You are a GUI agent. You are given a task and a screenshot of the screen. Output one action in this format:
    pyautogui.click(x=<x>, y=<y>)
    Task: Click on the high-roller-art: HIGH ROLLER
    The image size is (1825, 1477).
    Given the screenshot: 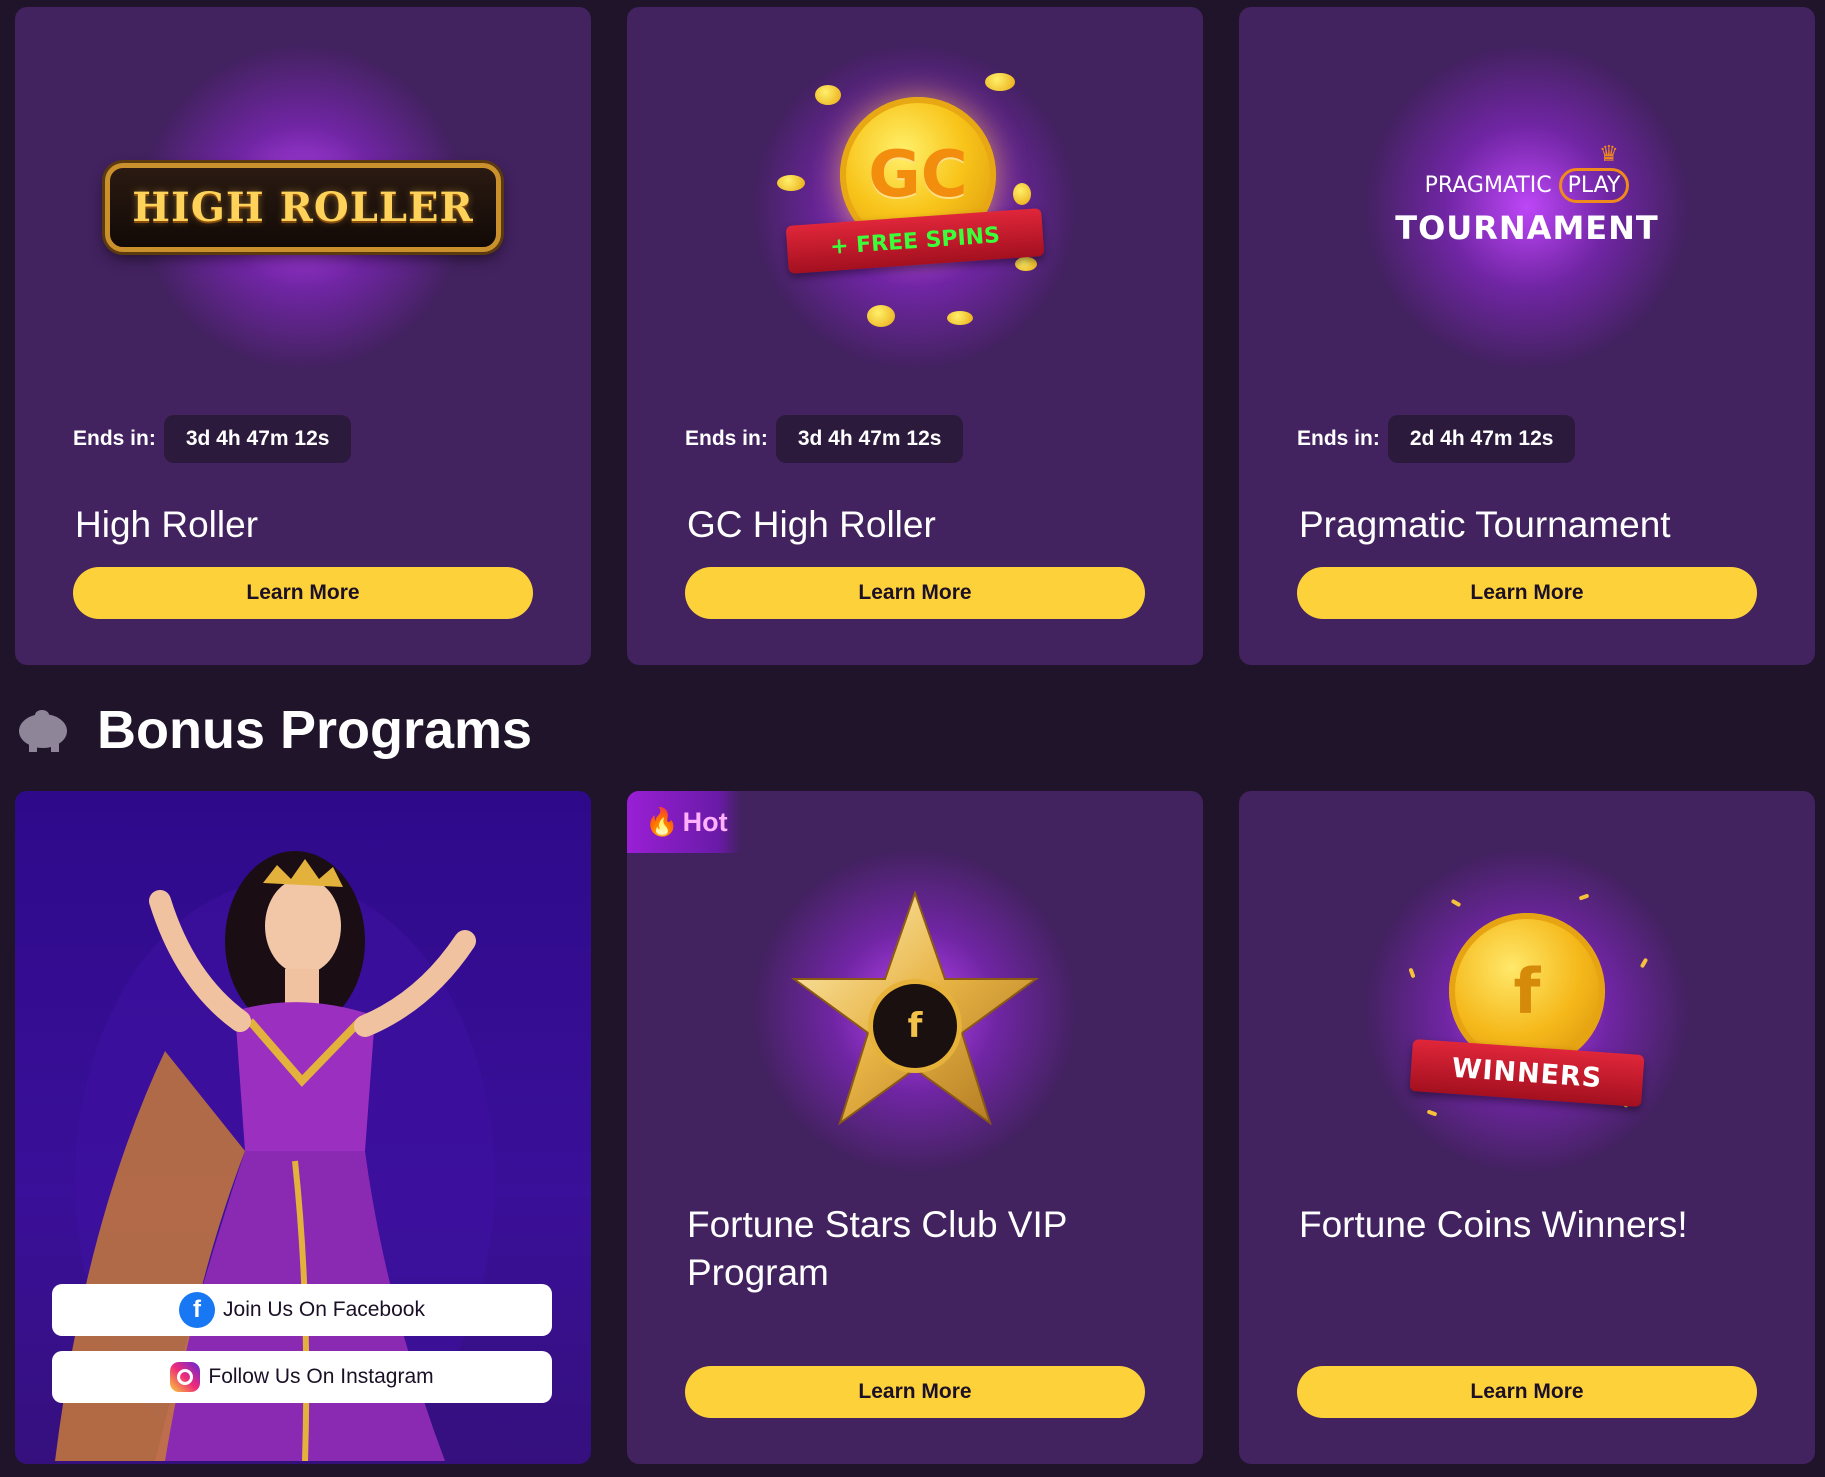 What is the action you would take?
    pyautogui.click(x=303, y=207)
    